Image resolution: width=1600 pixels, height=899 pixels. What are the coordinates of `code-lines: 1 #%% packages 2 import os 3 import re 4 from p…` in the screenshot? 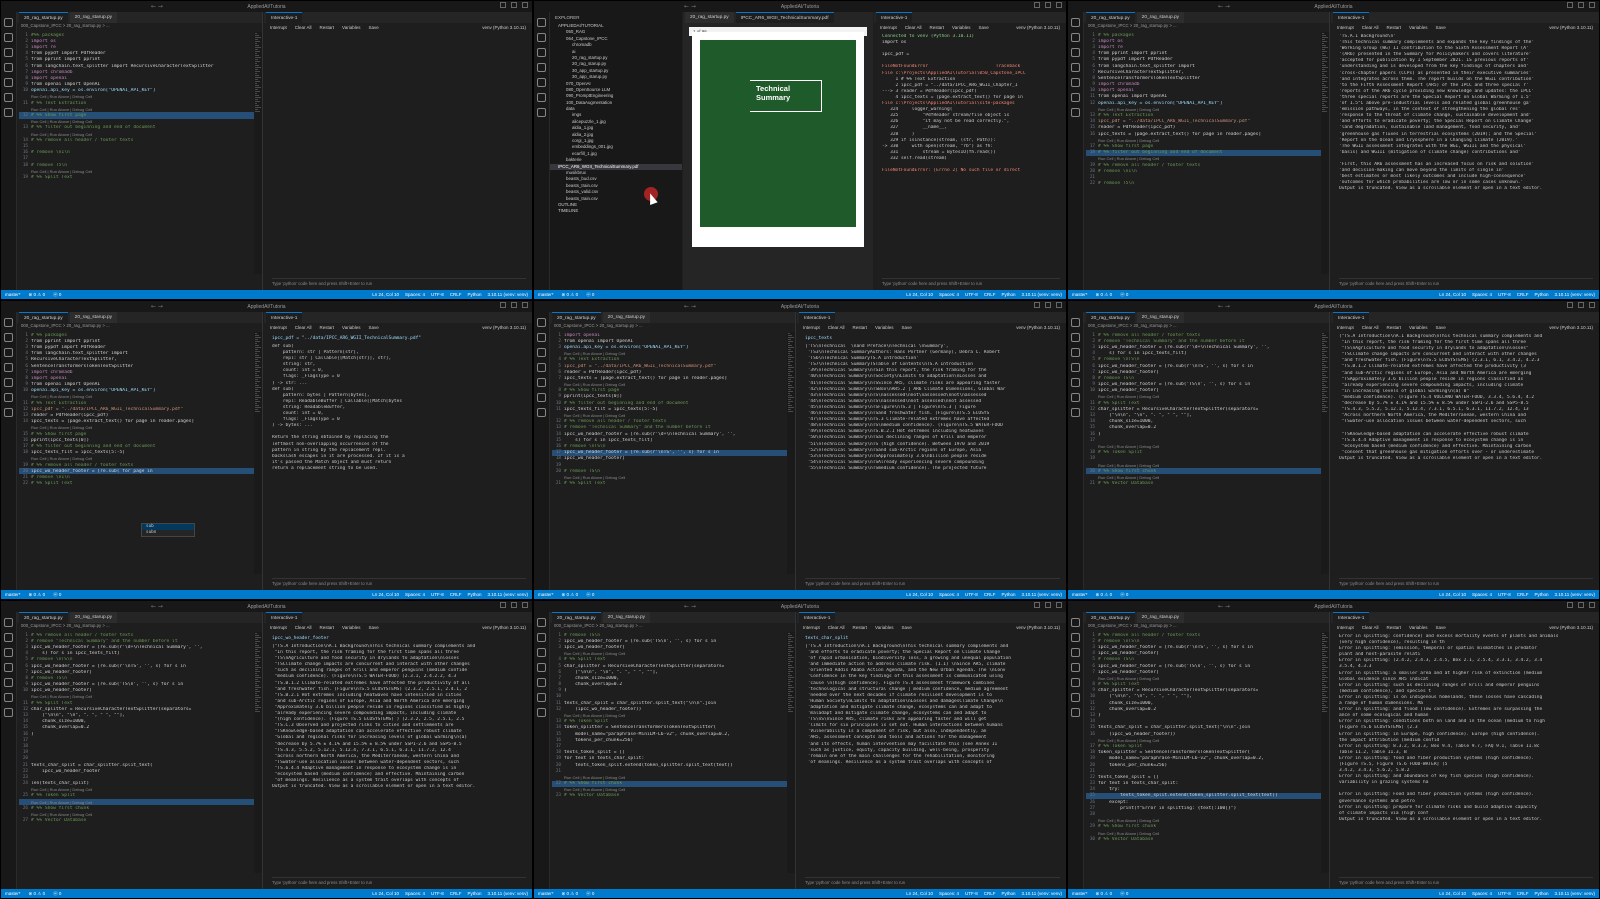 It's located at (135, 153).